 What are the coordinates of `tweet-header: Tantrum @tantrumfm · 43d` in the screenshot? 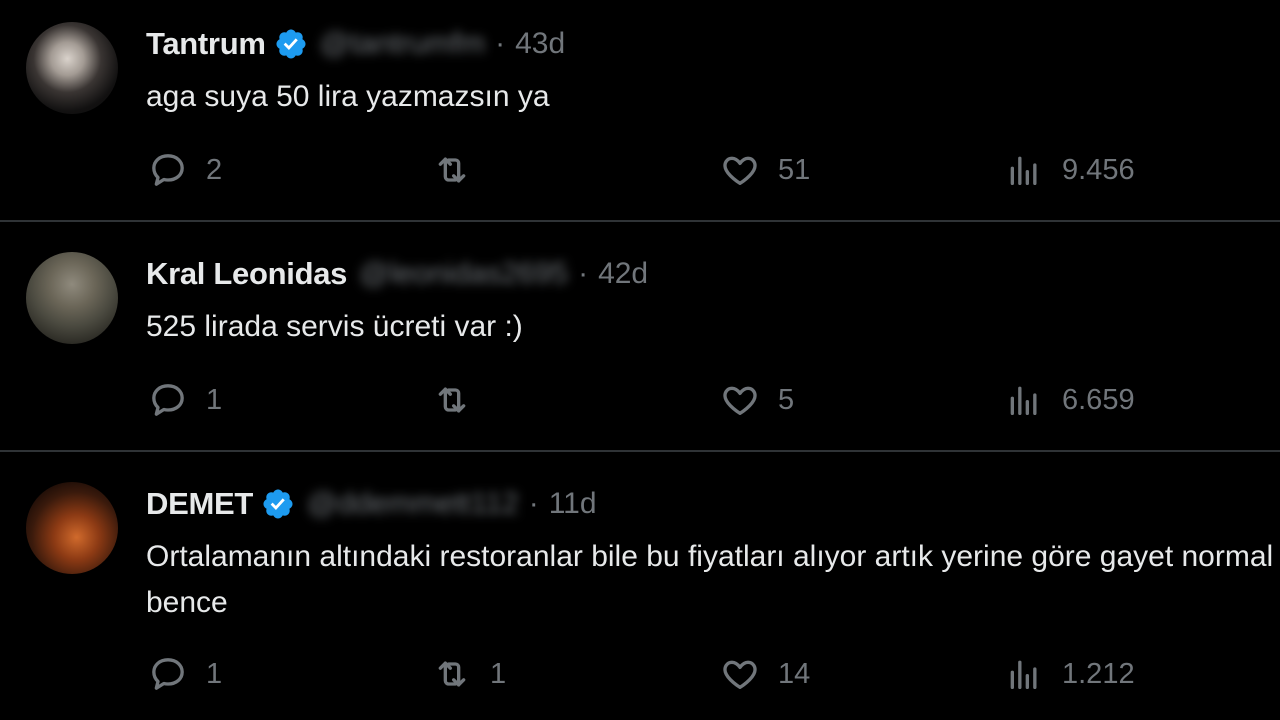 It's located at (355, 44).